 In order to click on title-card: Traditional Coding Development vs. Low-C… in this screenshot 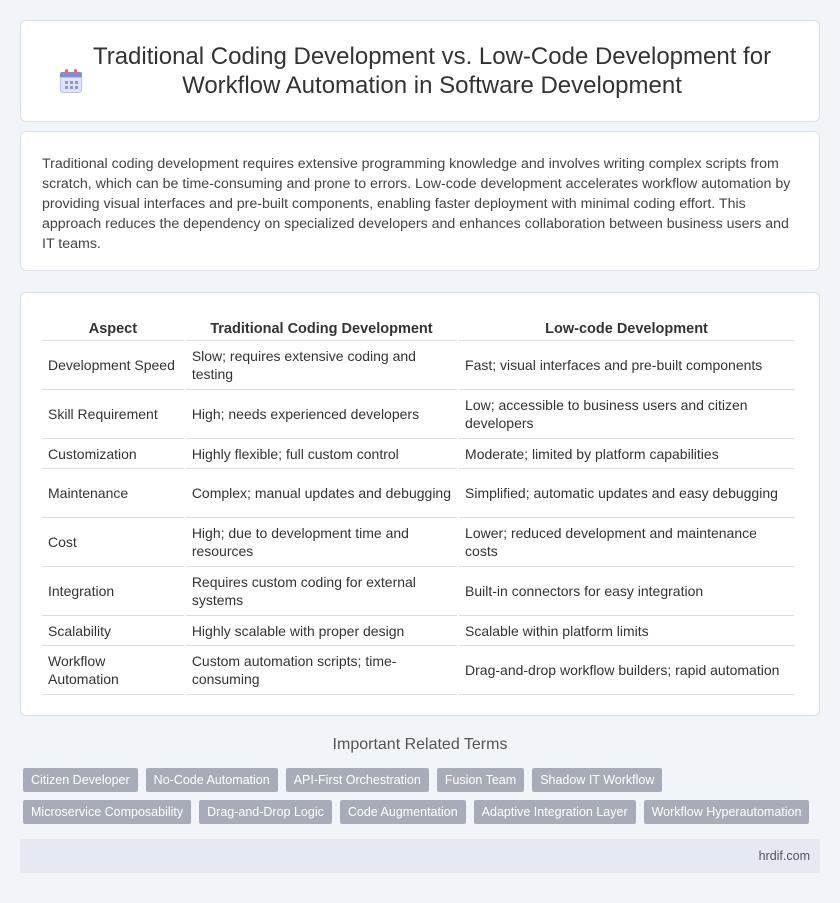, I will do `click(420, 71)`.